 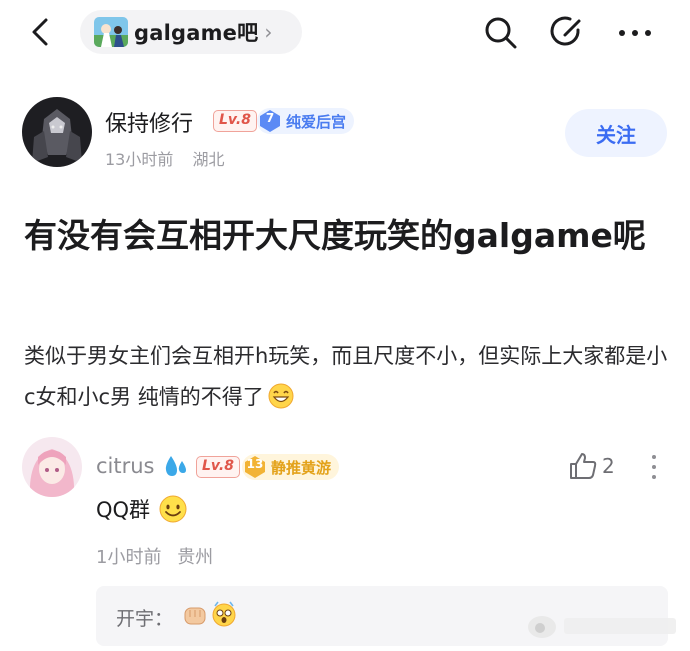 What do you see at coordinates (281, 396) in the screenshot?
I see `grin-emoji-icon` at bounding box center [281, 396].